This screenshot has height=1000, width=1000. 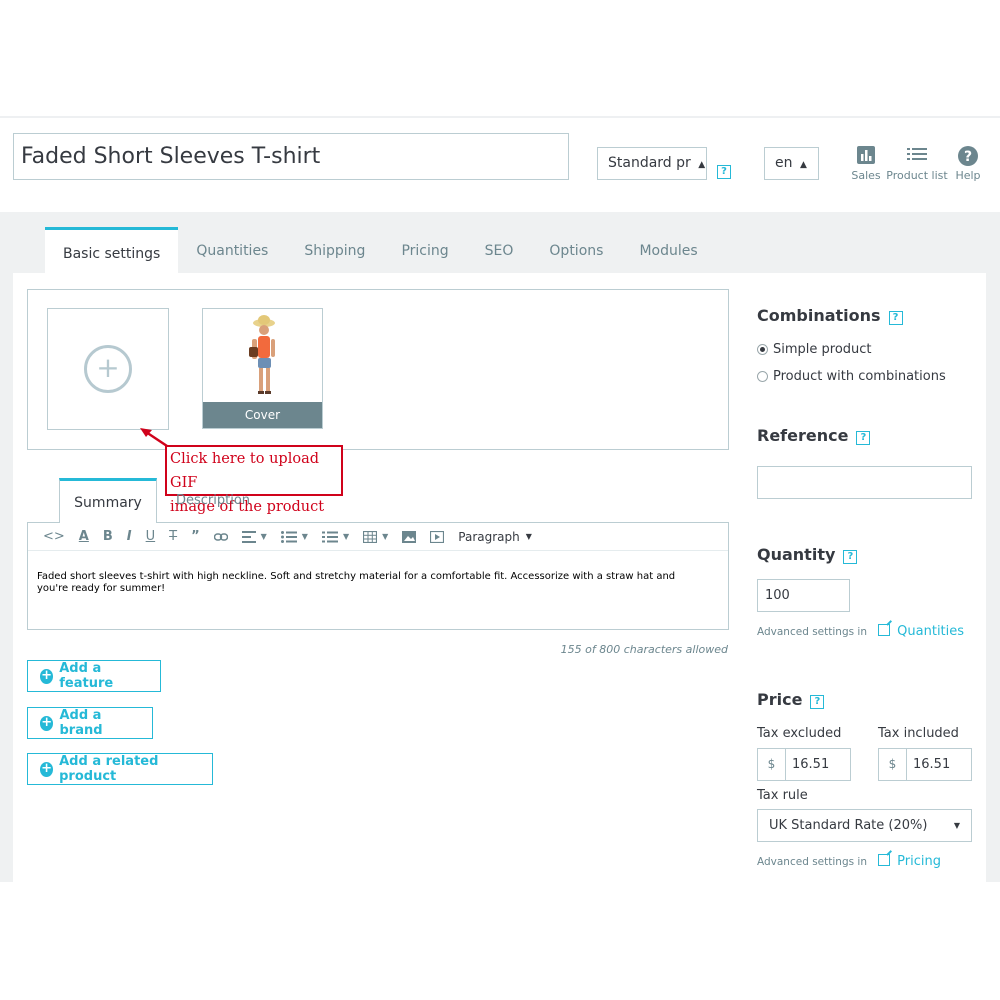 What do you see at coordinates (803, 435) in the screenshot?
I see `reference-title: Reference` at bounding box center [803, 435].